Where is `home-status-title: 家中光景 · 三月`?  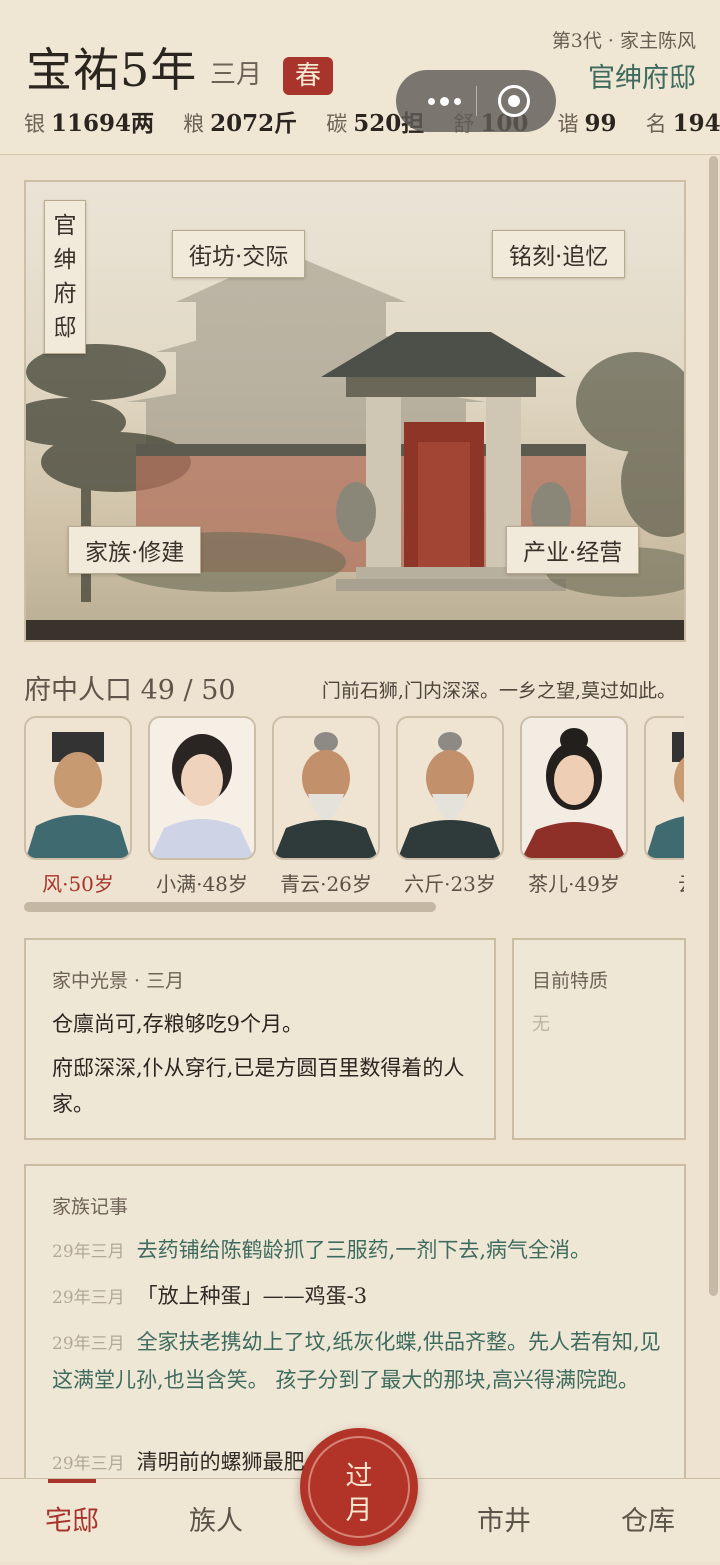 home-status-title: 家中光景 · 三月 is located at coordinates (118, 981).